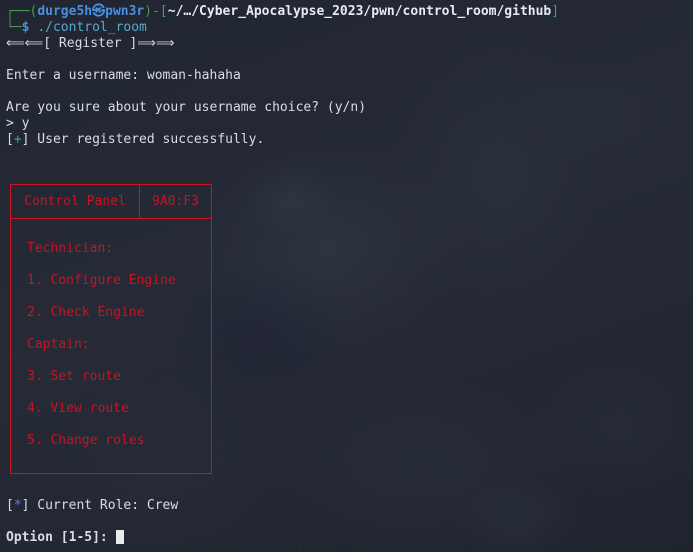 The height and width of the screenshot is (552, 693). Describe the element at coordinates (111, 441) in the screenshot. I see `menu-option-5: 5. Change roles` at that location.